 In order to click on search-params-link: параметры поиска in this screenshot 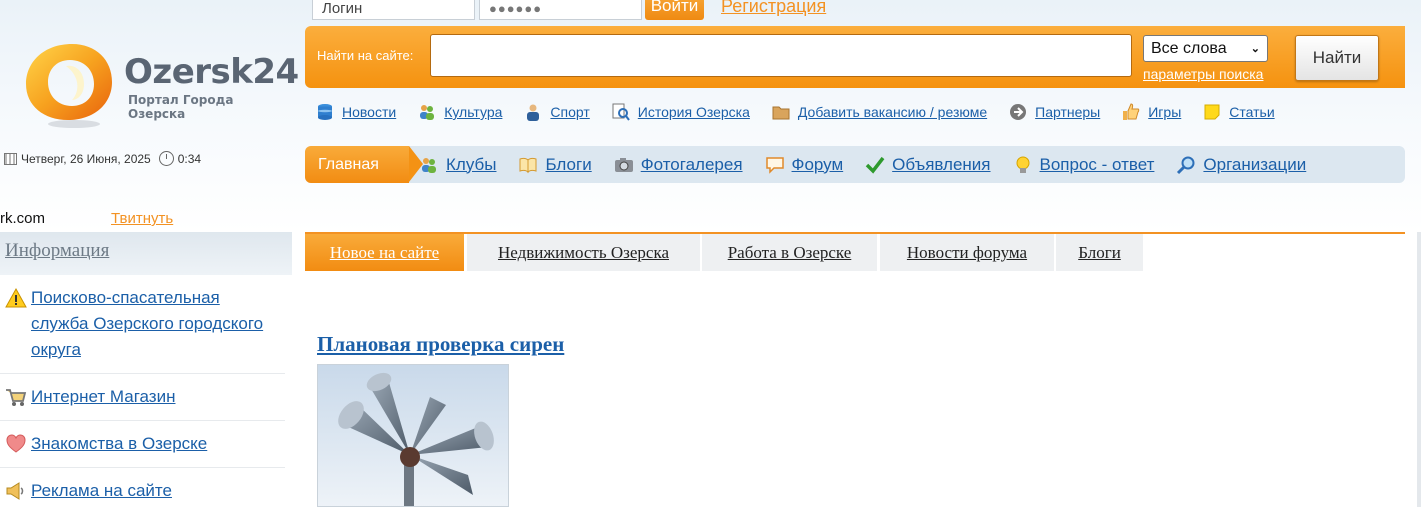, I will do `click(1203, 74)`.